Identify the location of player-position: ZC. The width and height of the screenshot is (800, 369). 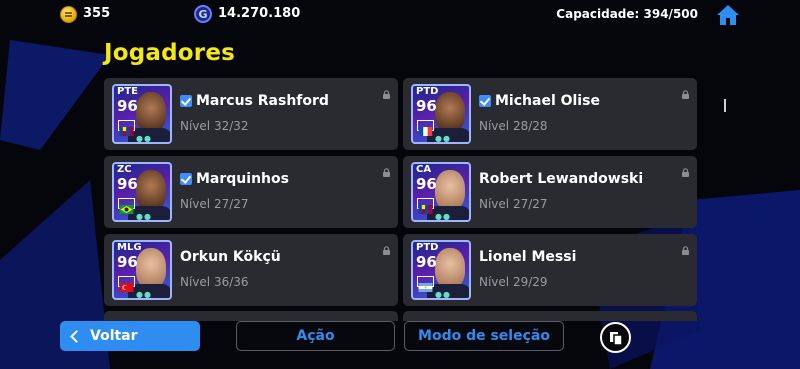
(124, 169).